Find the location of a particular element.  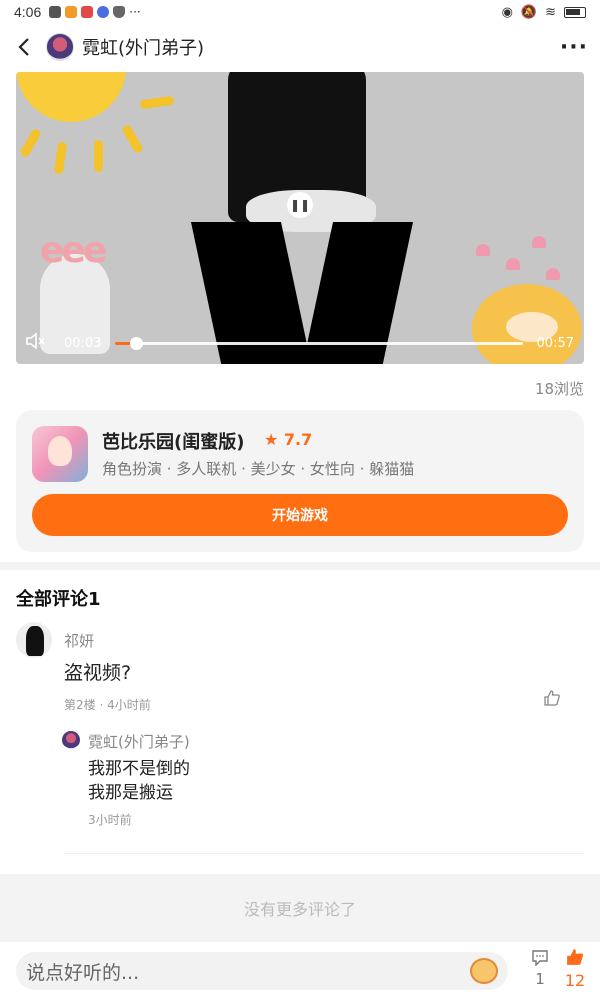

back-button is located at coordinates (24, 47).